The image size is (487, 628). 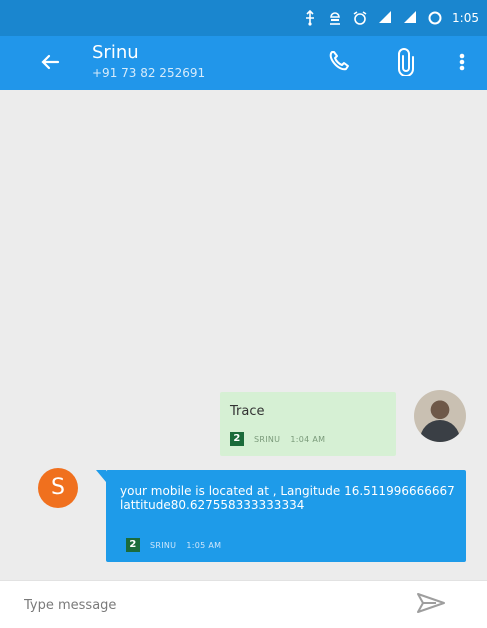 What do you see at coordinates (465, 18) in the screenshot?
I see `status-time: 1:05` at bounding box center [465, 18].